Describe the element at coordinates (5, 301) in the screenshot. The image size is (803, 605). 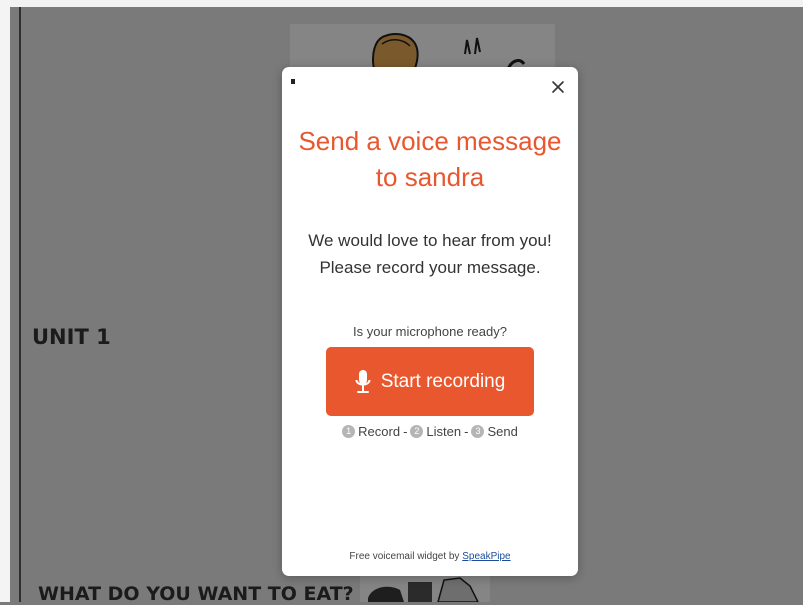
I see `left-margin` at that location.